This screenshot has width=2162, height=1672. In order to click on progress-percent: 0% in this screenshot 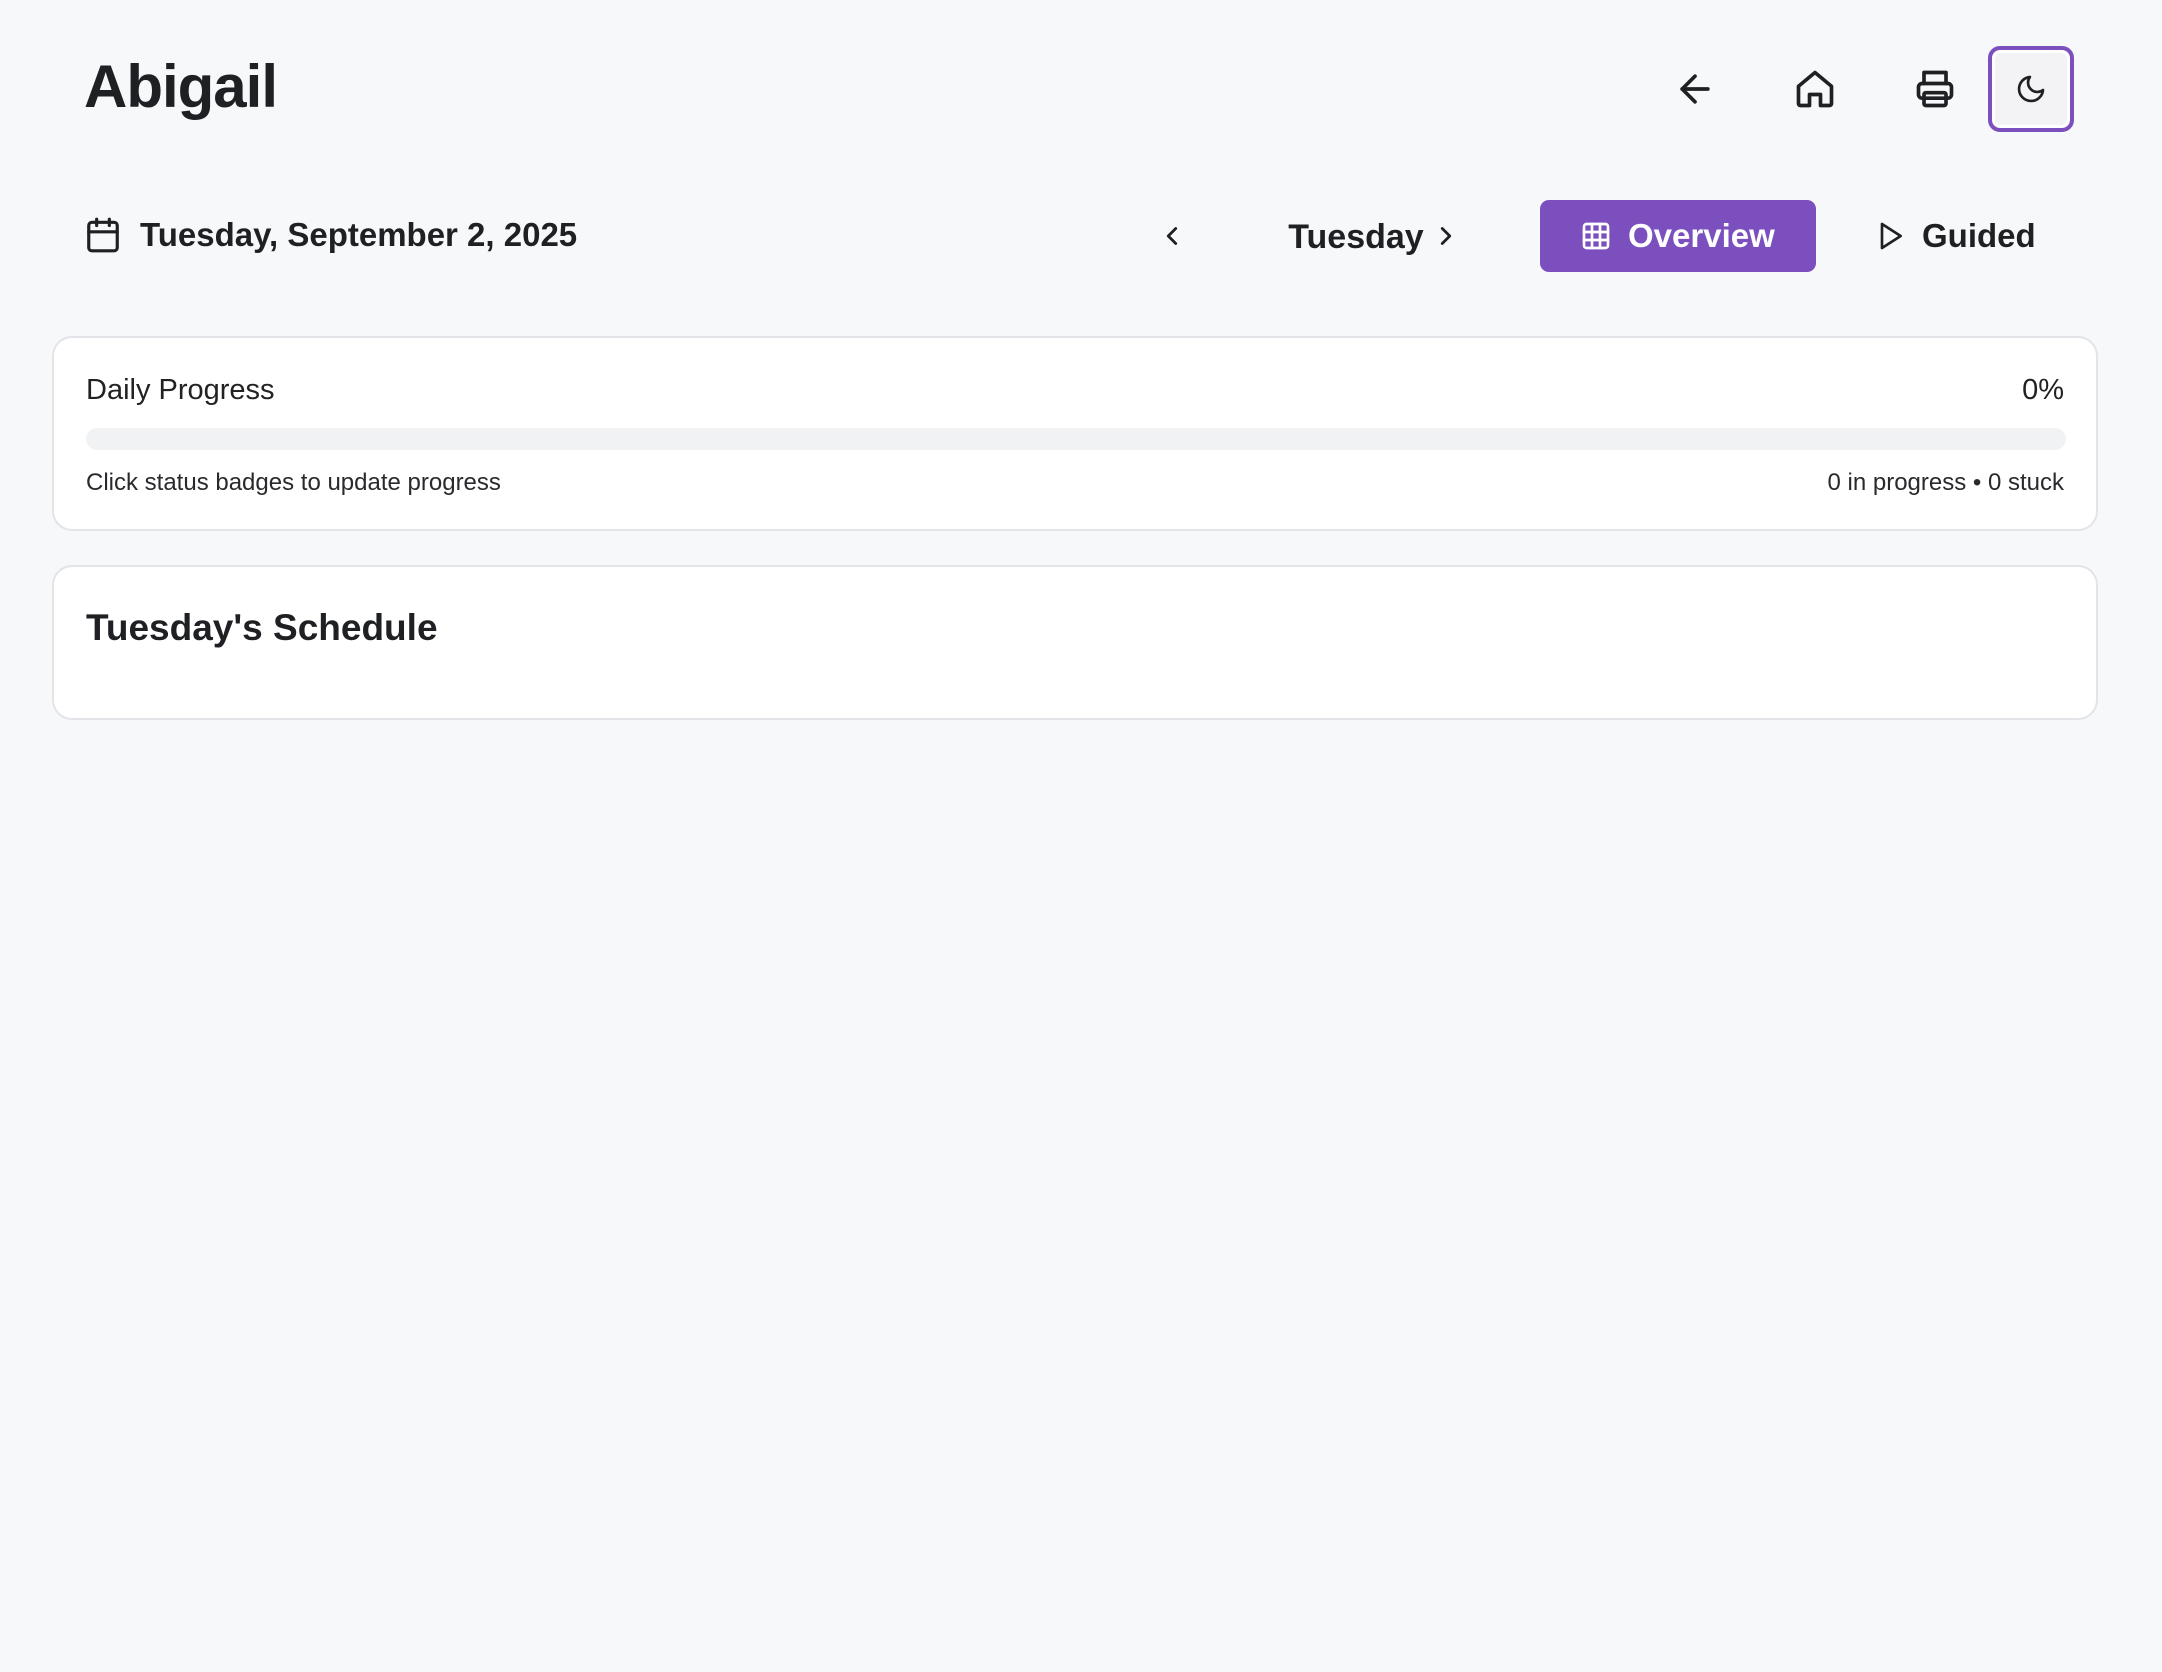, I will do `click(2043, 390)`.